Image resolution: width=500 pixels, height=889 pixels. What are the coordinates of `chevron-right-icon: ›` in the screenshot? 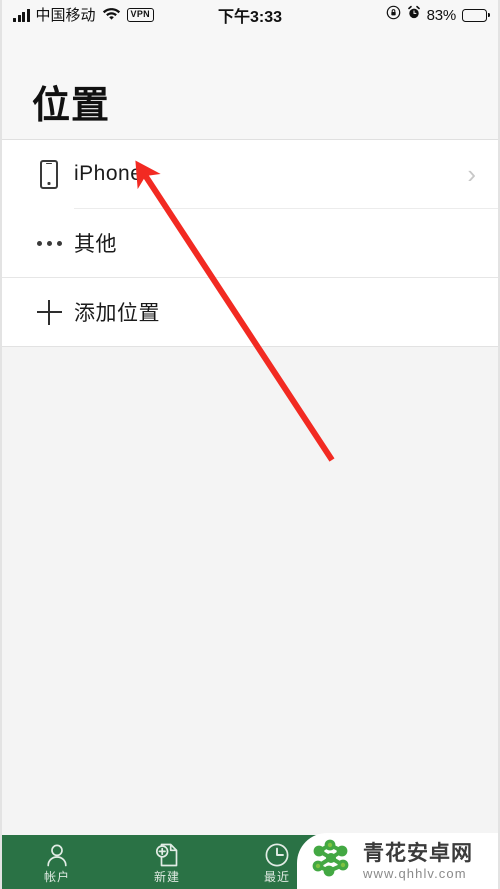 It's located at (471, 174).